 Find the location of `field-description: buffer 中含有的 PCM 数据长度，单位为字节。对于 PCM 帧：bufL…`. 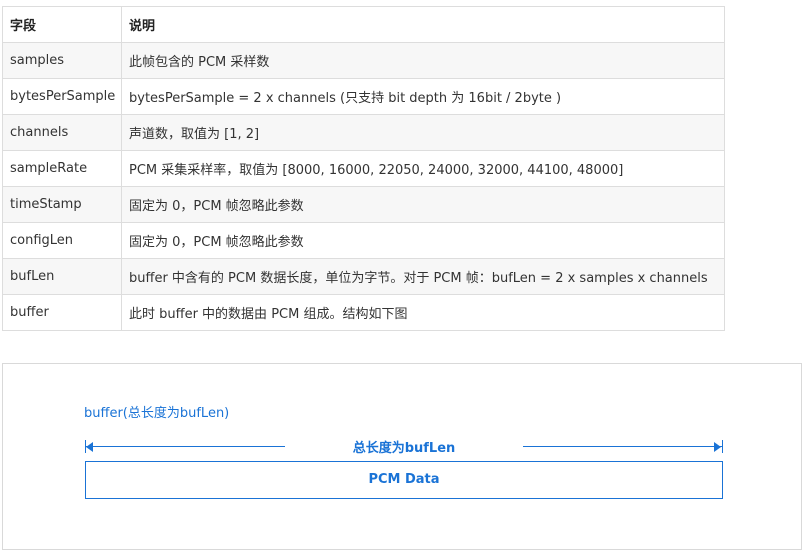

field-description: buffer 中含有的 PCM 数据长度，单位为字节。对于 PCM 帧：bufL… is located at coordinates (423, 276).